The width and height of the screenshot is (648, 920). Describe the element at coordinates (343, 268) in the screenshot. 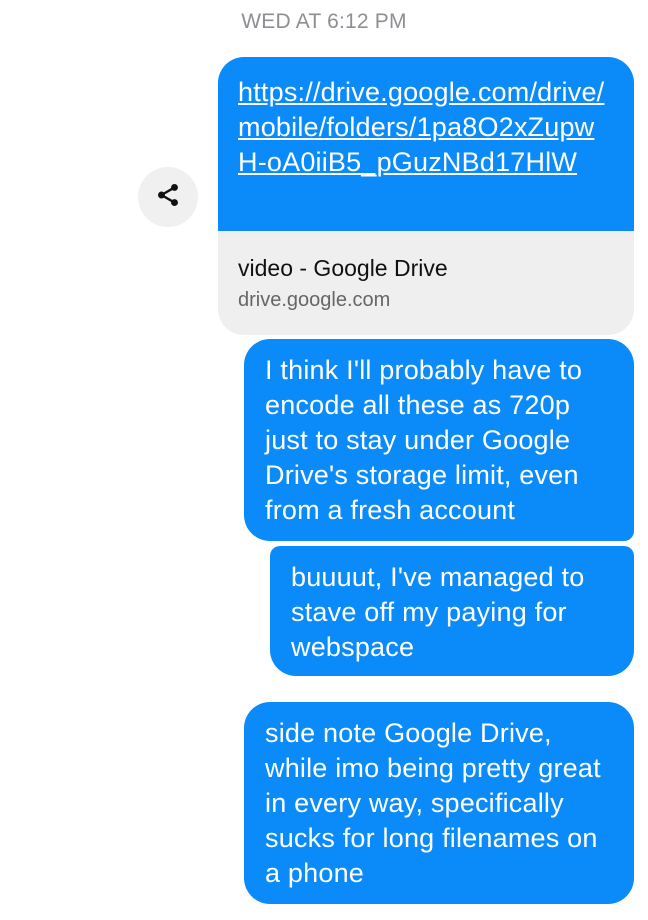

I see `link-preview-title: video - Google Drive` at that location.